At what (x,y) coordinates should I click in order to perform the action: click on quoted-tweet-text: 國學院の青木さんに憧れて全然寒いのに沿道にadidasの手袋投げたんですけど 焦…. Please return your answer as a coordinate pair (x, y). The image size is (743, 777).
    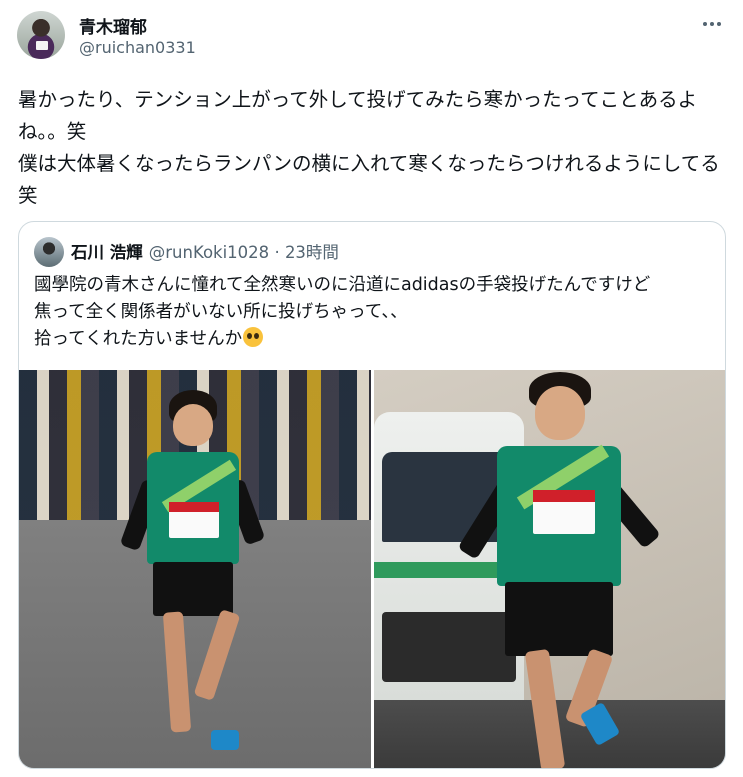
    Looking at the image, I should click on (374, 312).